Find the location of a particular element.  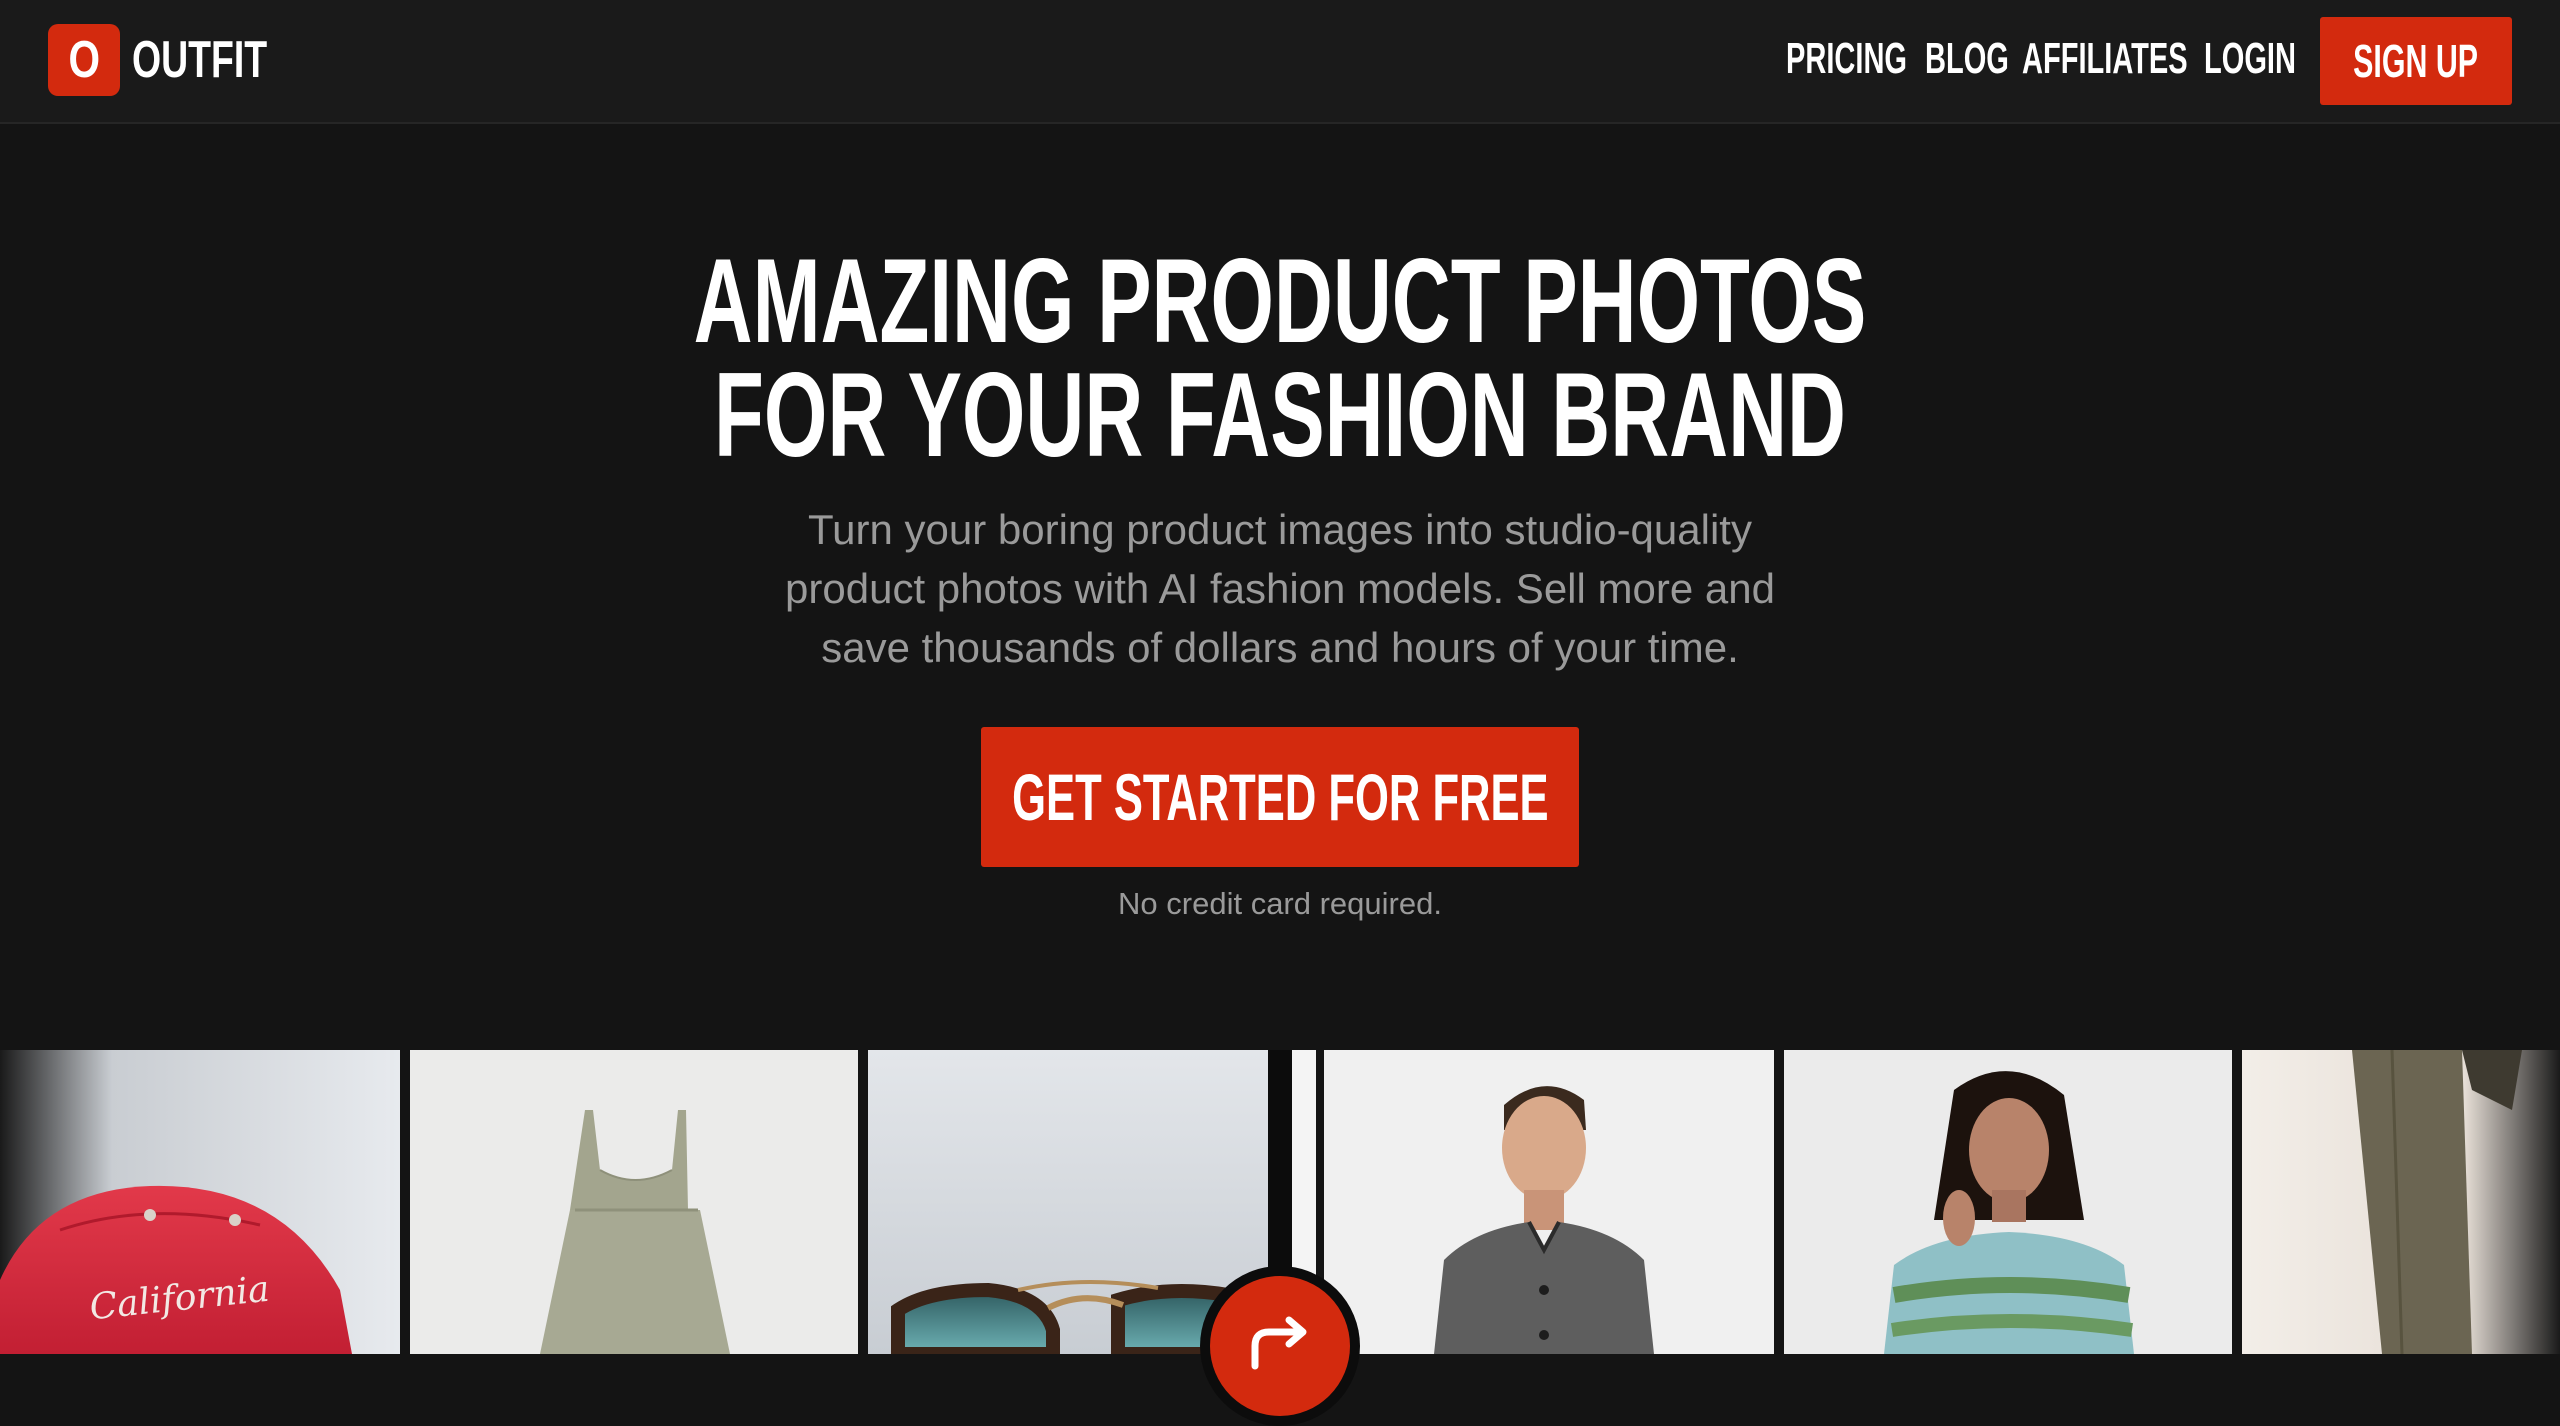

gallery-tile-female-model is located at coordinates (2008, 1202).